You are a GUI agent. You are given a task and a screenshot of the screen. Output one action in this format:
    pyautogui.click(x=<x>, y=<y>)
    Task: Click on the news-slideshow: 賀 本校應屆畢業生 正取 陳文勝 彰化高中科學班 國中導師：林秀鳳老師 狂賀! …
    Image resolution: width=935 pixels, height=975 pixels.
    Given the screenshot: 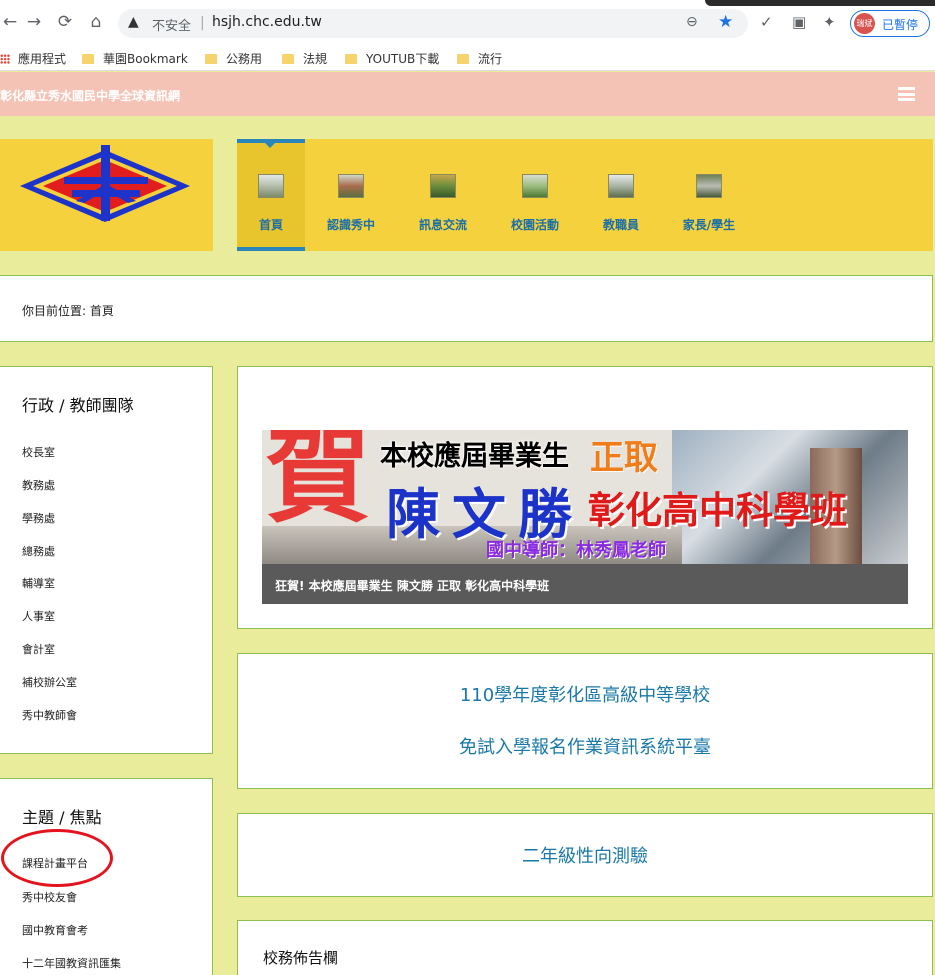 What is the action you would take?
    pyautogui.click(x=585, y=517)
    